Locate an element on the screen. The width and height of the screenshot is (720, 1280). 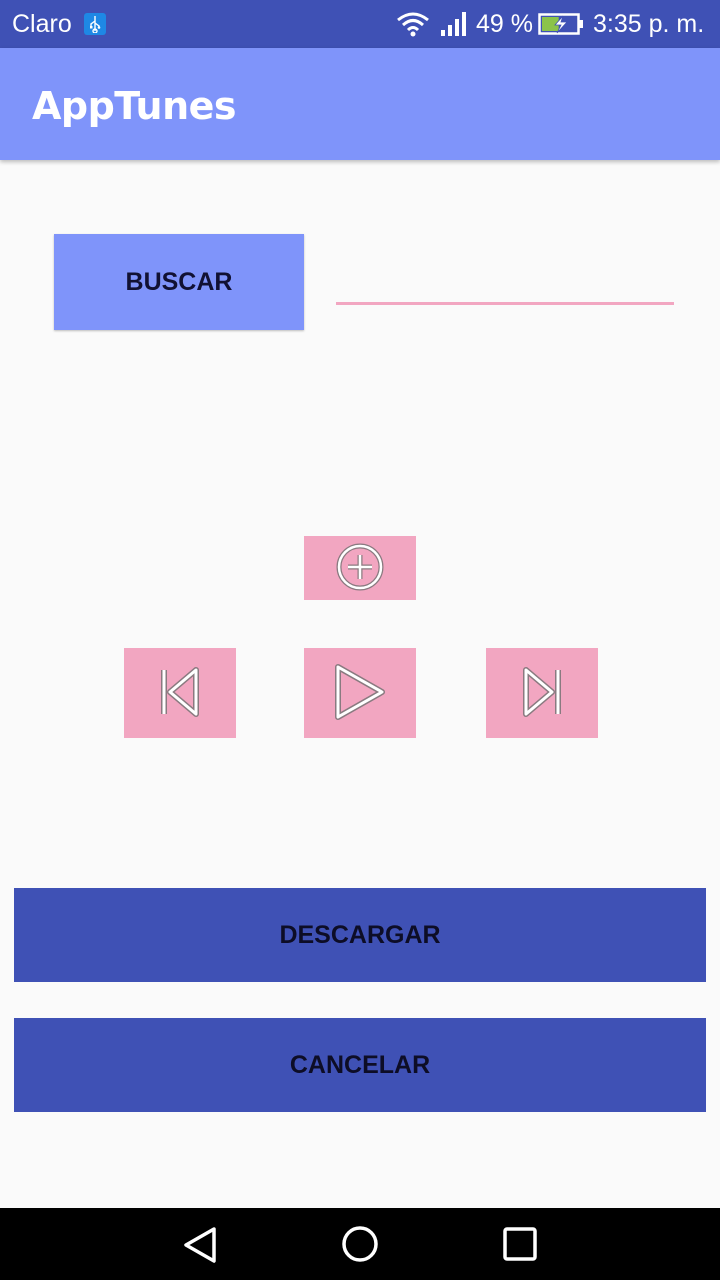
next-button is located at coordinates (542, 693).